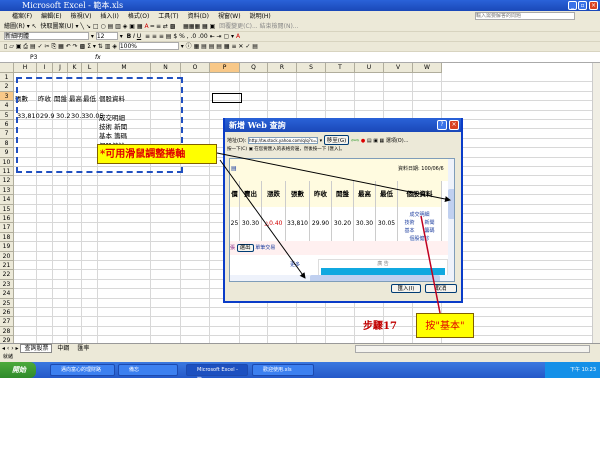 The height and width of the screenshot is (466, 600). What do you see at coordinates (430, 264) in the screenshot?
I see `arrow-to-basic` at bounding box center [430, 264].